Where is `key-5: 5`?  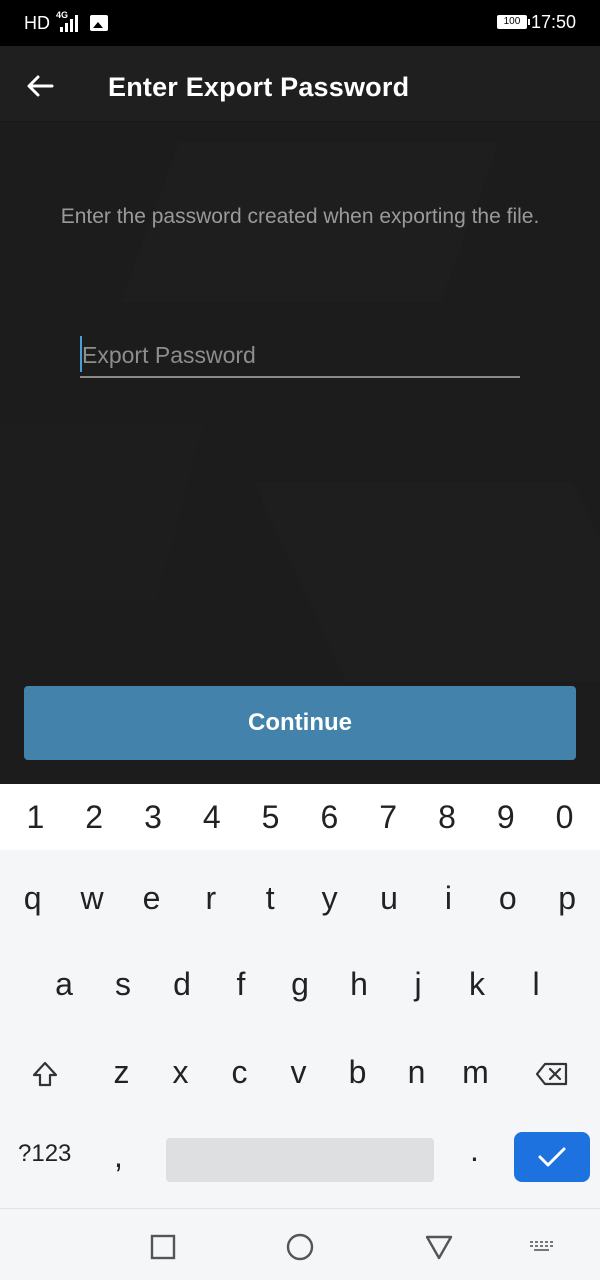 key-5: 5 is located at coordinates (271, 817).